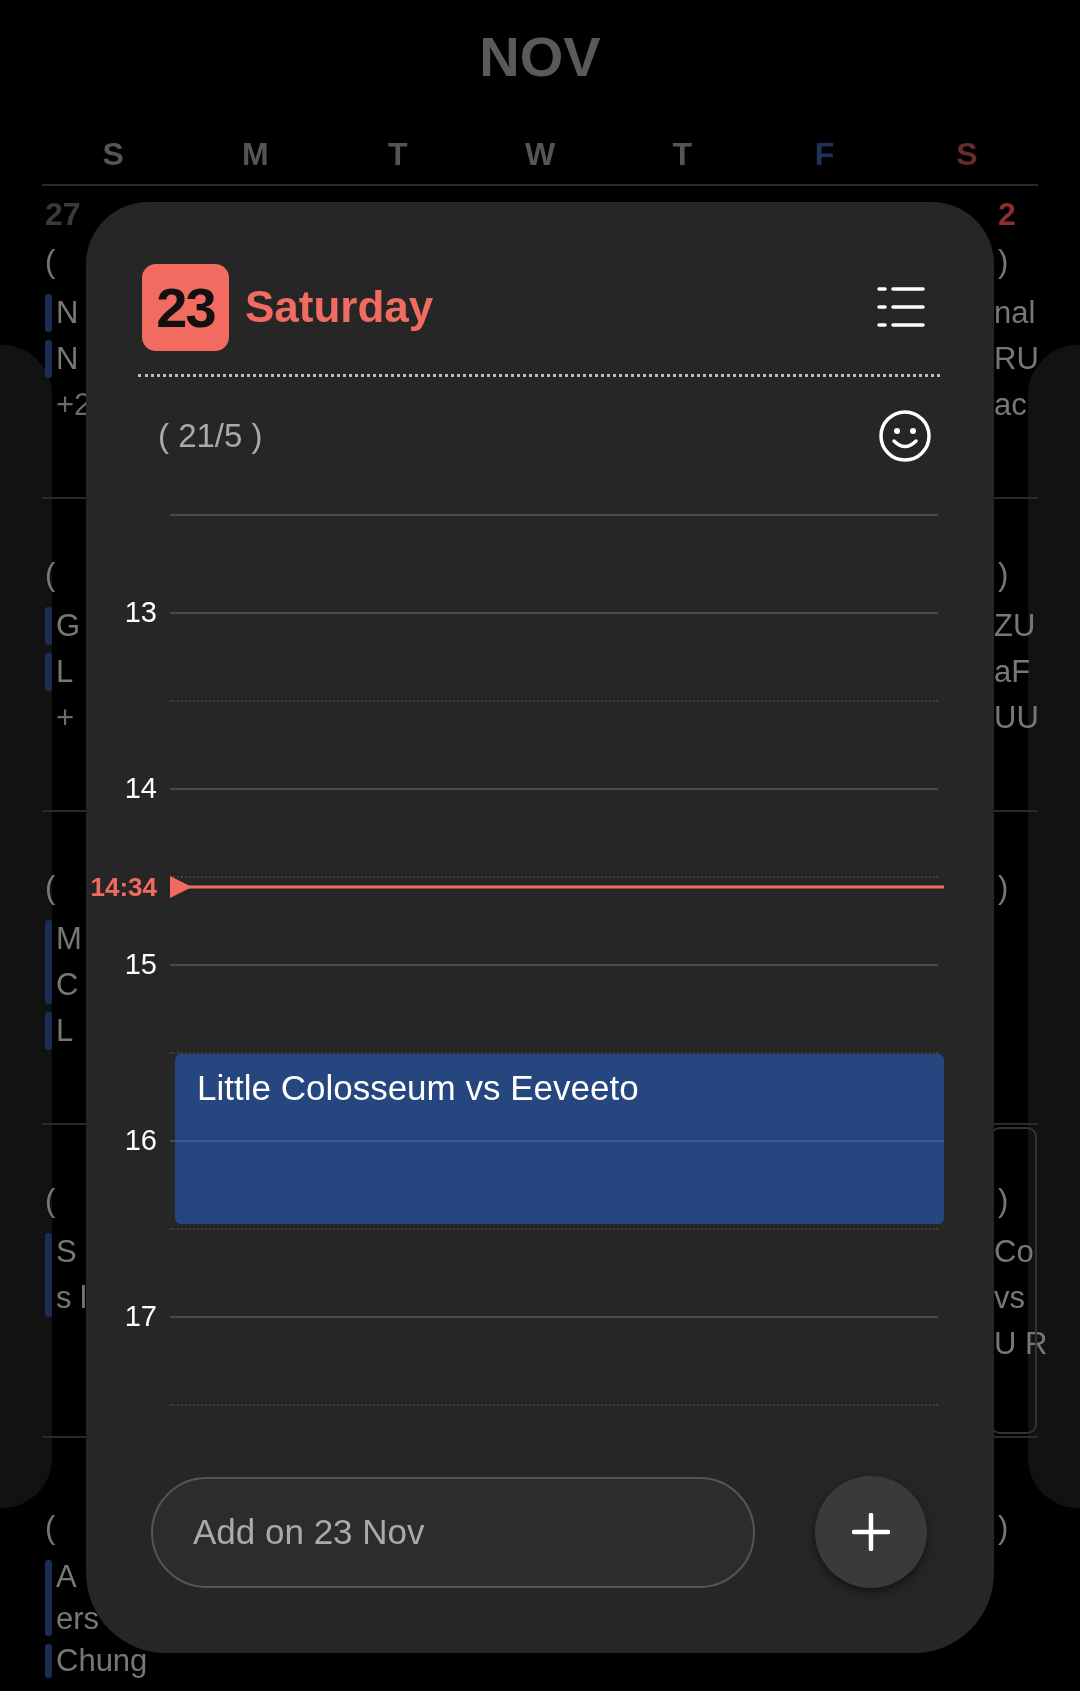  Describe the element at coordinates (1015, 313) in the screenshot. I see `event-title: nal` at that location.